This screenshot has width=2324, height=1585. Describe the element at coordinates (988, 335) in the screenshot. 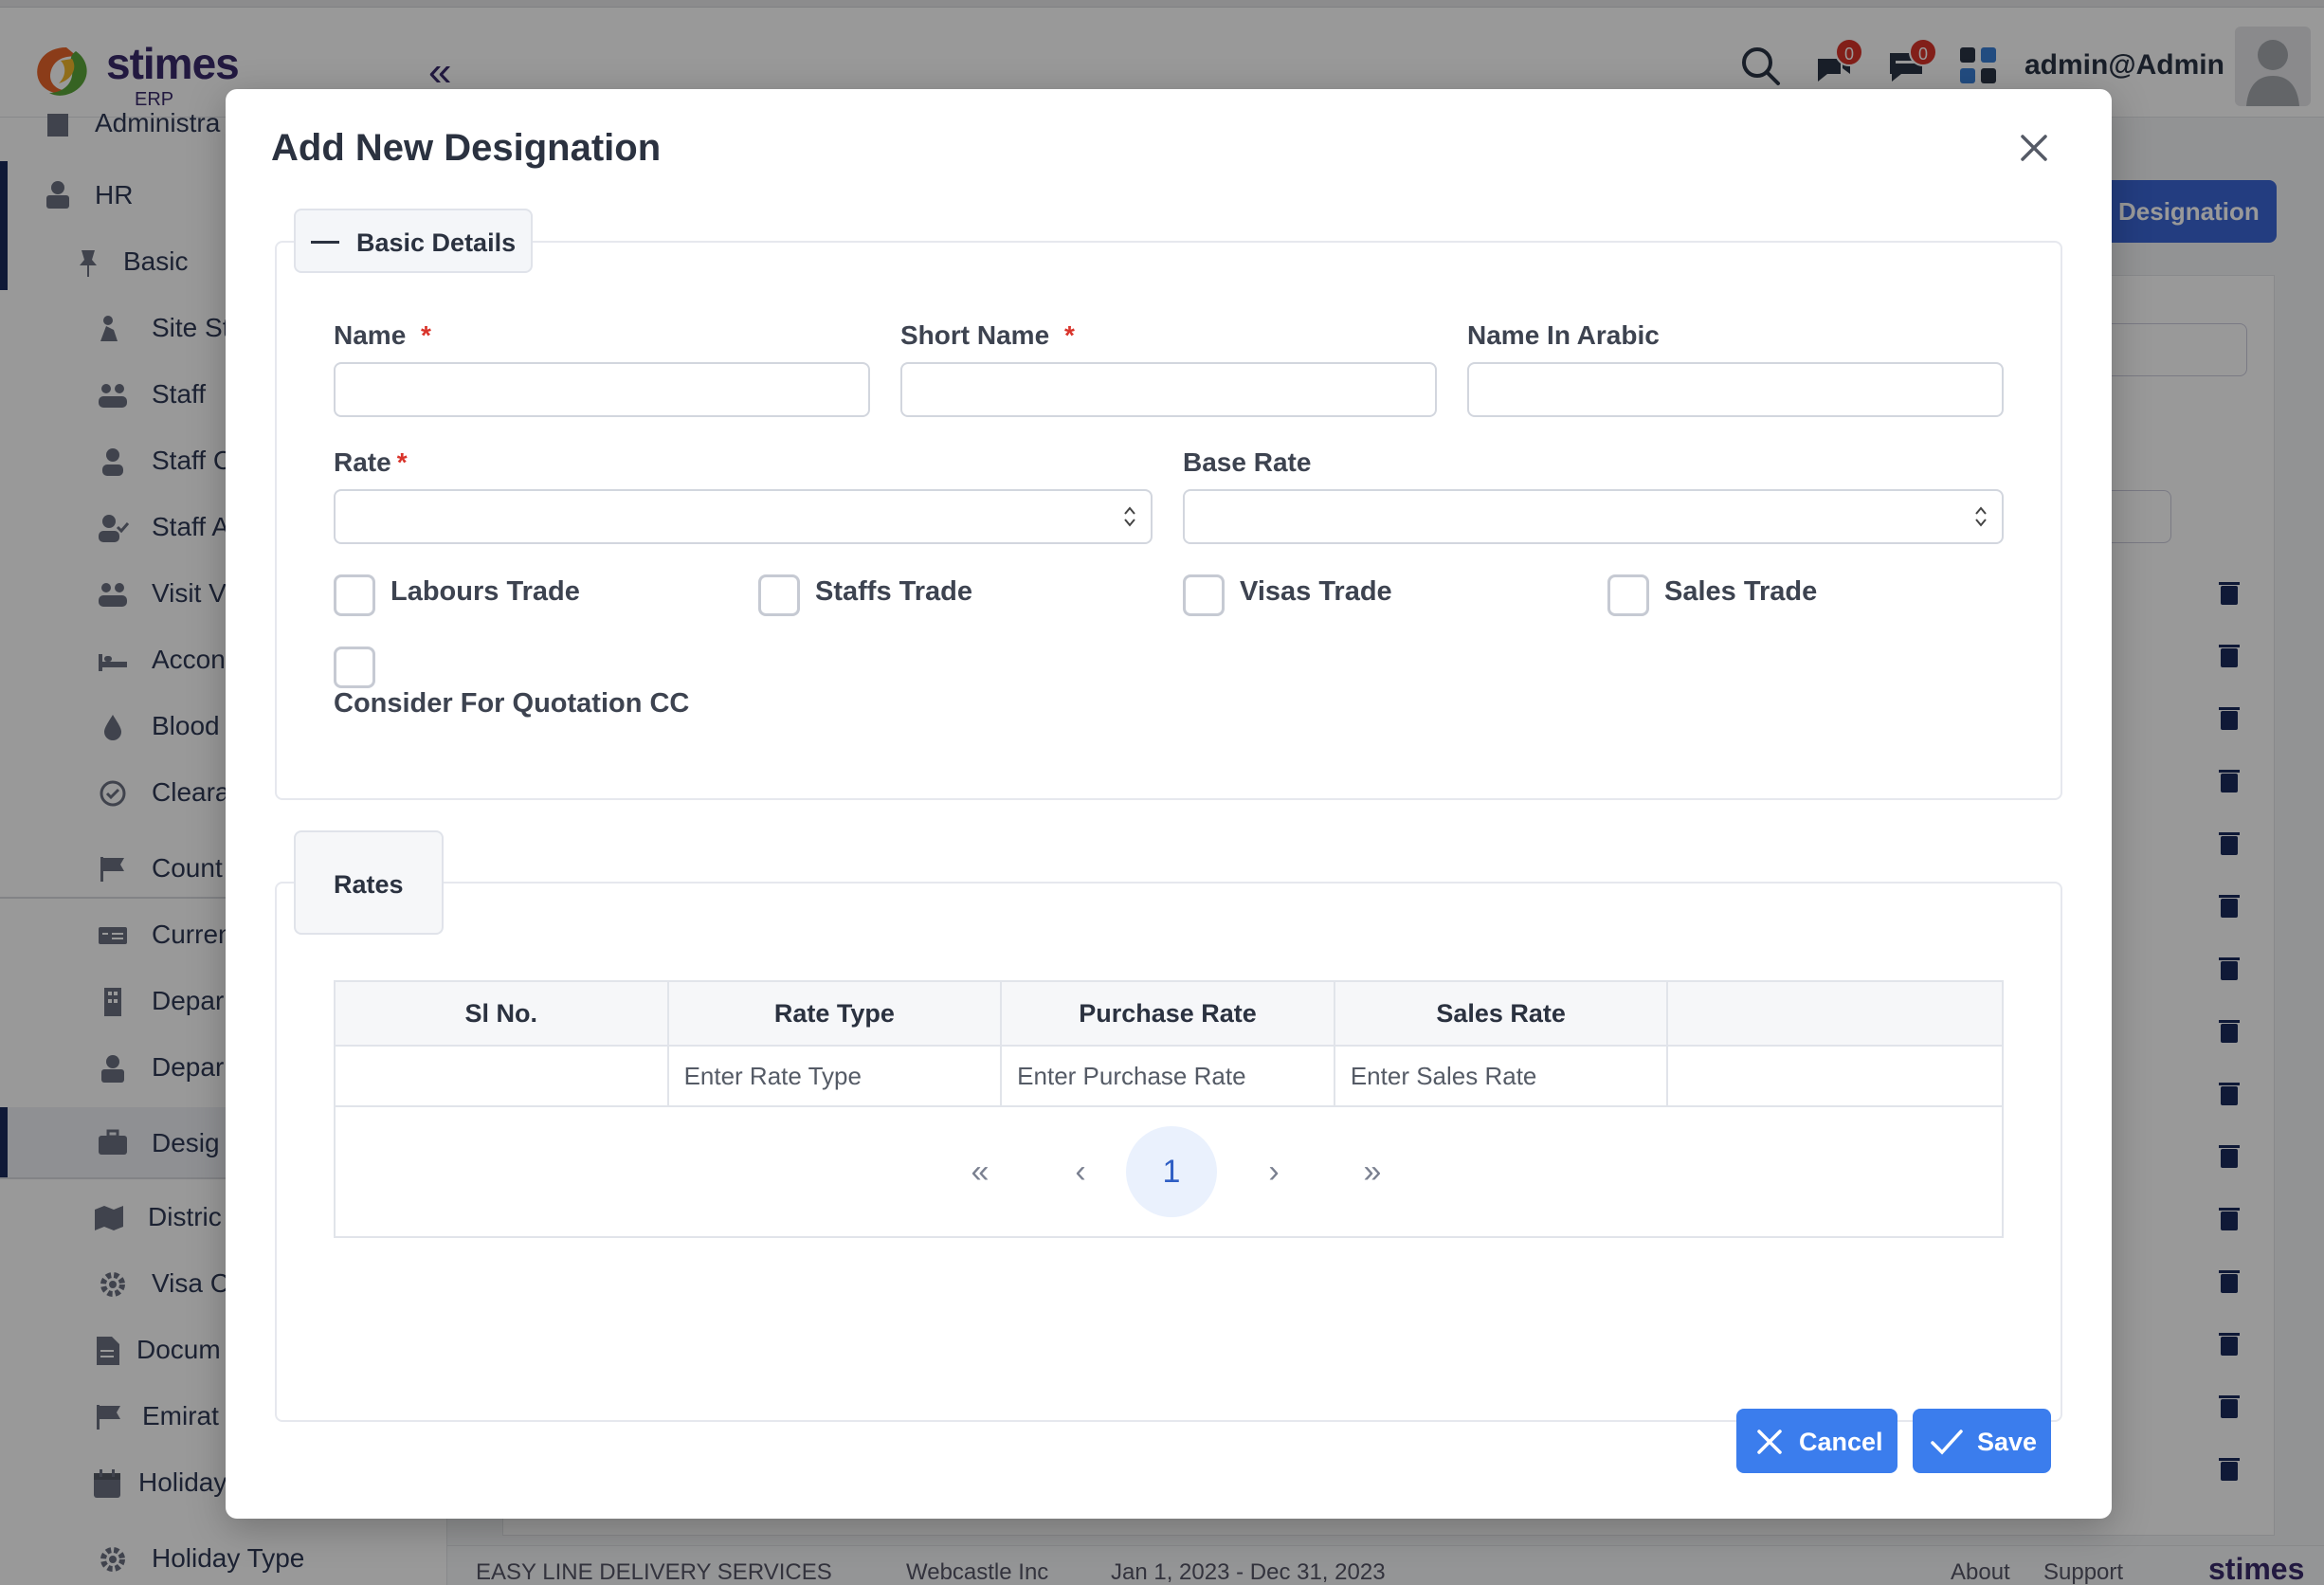

I see `short-name-label: Short Name *` at that location.